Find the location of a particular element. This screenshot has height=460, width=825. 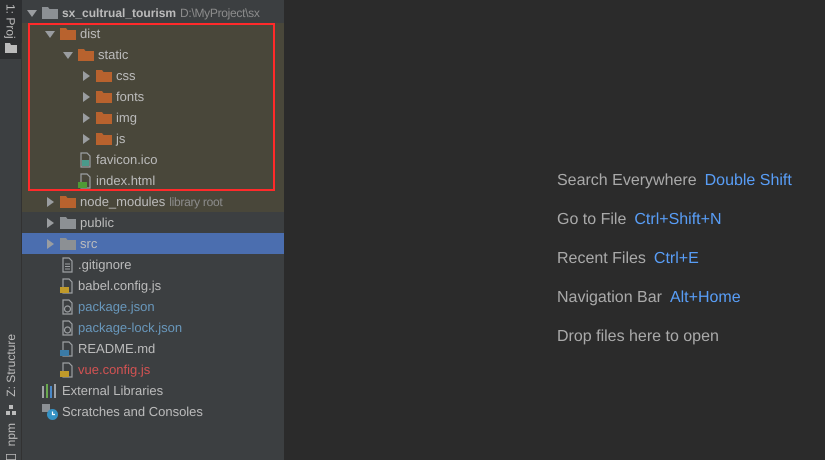

tree-row: External Libraries is located at coordinates (153, 390).